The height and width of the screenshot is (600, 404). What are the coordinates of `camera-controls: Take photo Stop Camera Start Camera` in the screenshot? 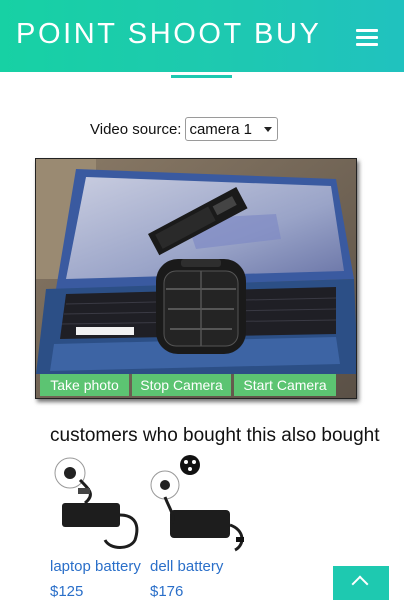 It's located at (188, 385).